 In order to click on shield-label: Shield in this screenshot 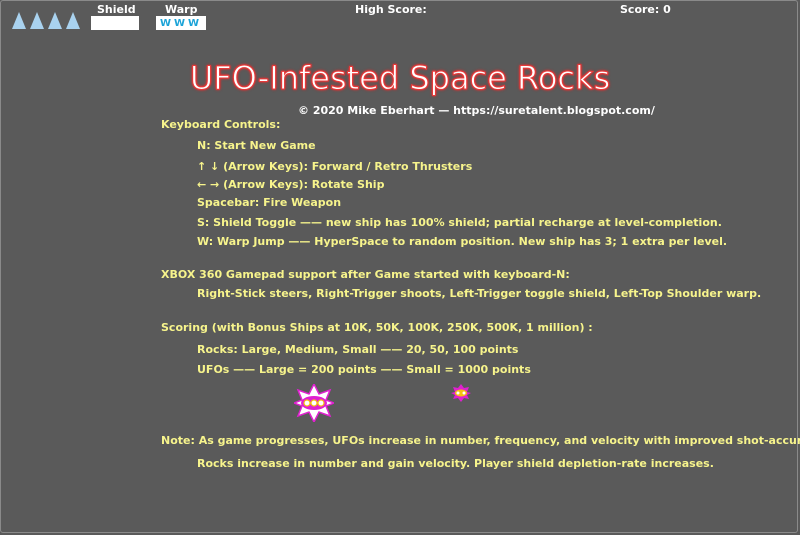, I will do `click(116, 9)`.